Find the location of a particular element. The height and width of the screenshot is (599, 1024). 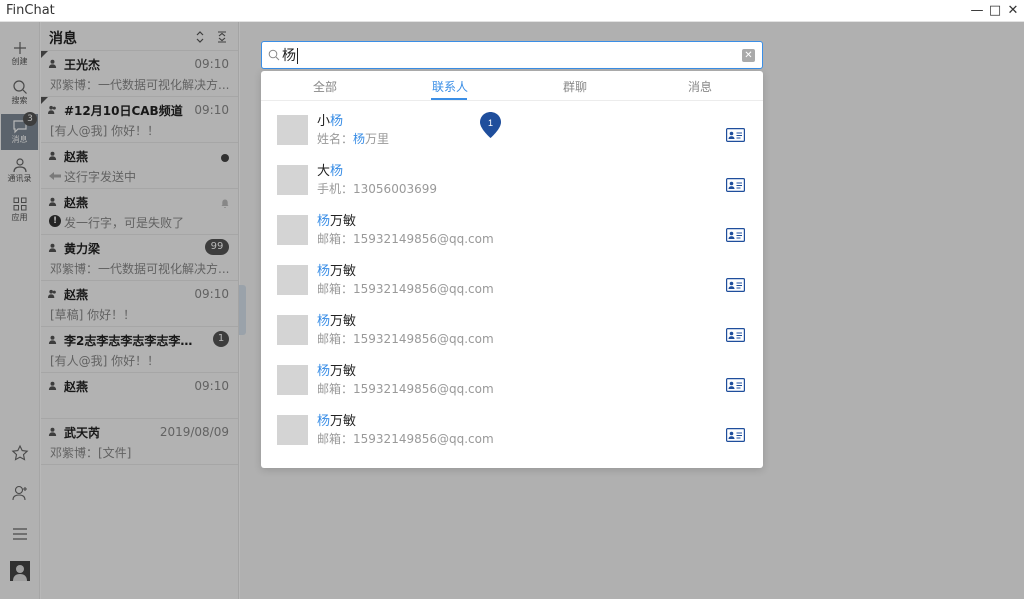

contact-detail: 姓名：杨万里 is located at coordinates (353, 139).